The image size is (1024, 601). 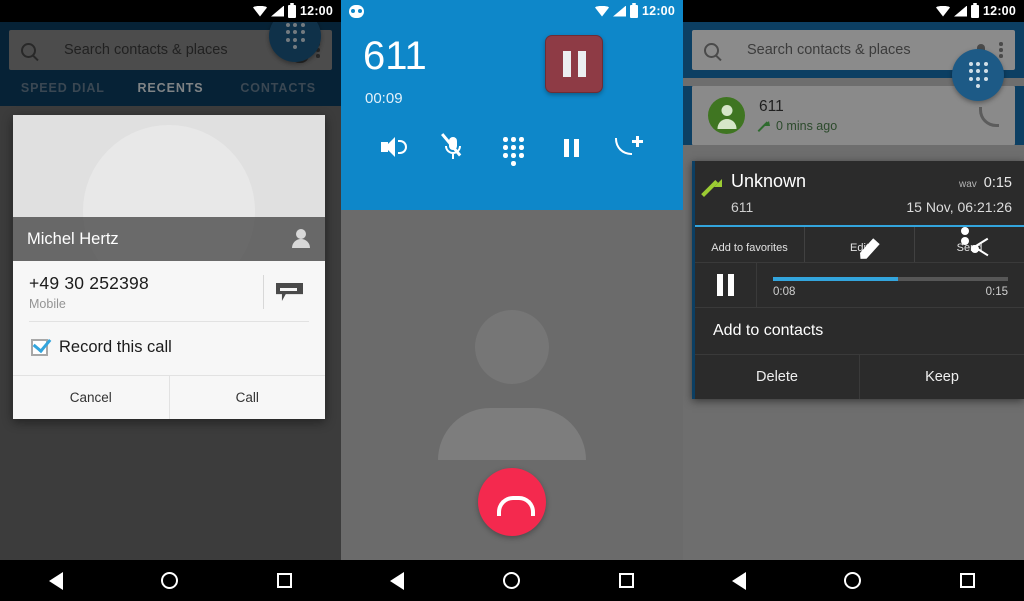 I want to click on phone-call-icon, so click(x=988, y=116).